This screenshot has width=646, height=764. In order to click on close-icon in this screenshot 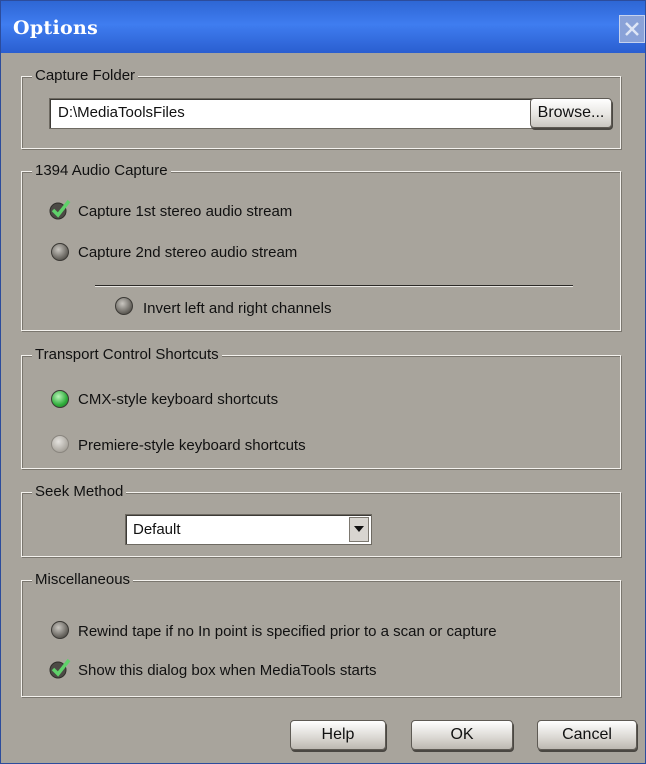, I will do `click(632, 29)`.